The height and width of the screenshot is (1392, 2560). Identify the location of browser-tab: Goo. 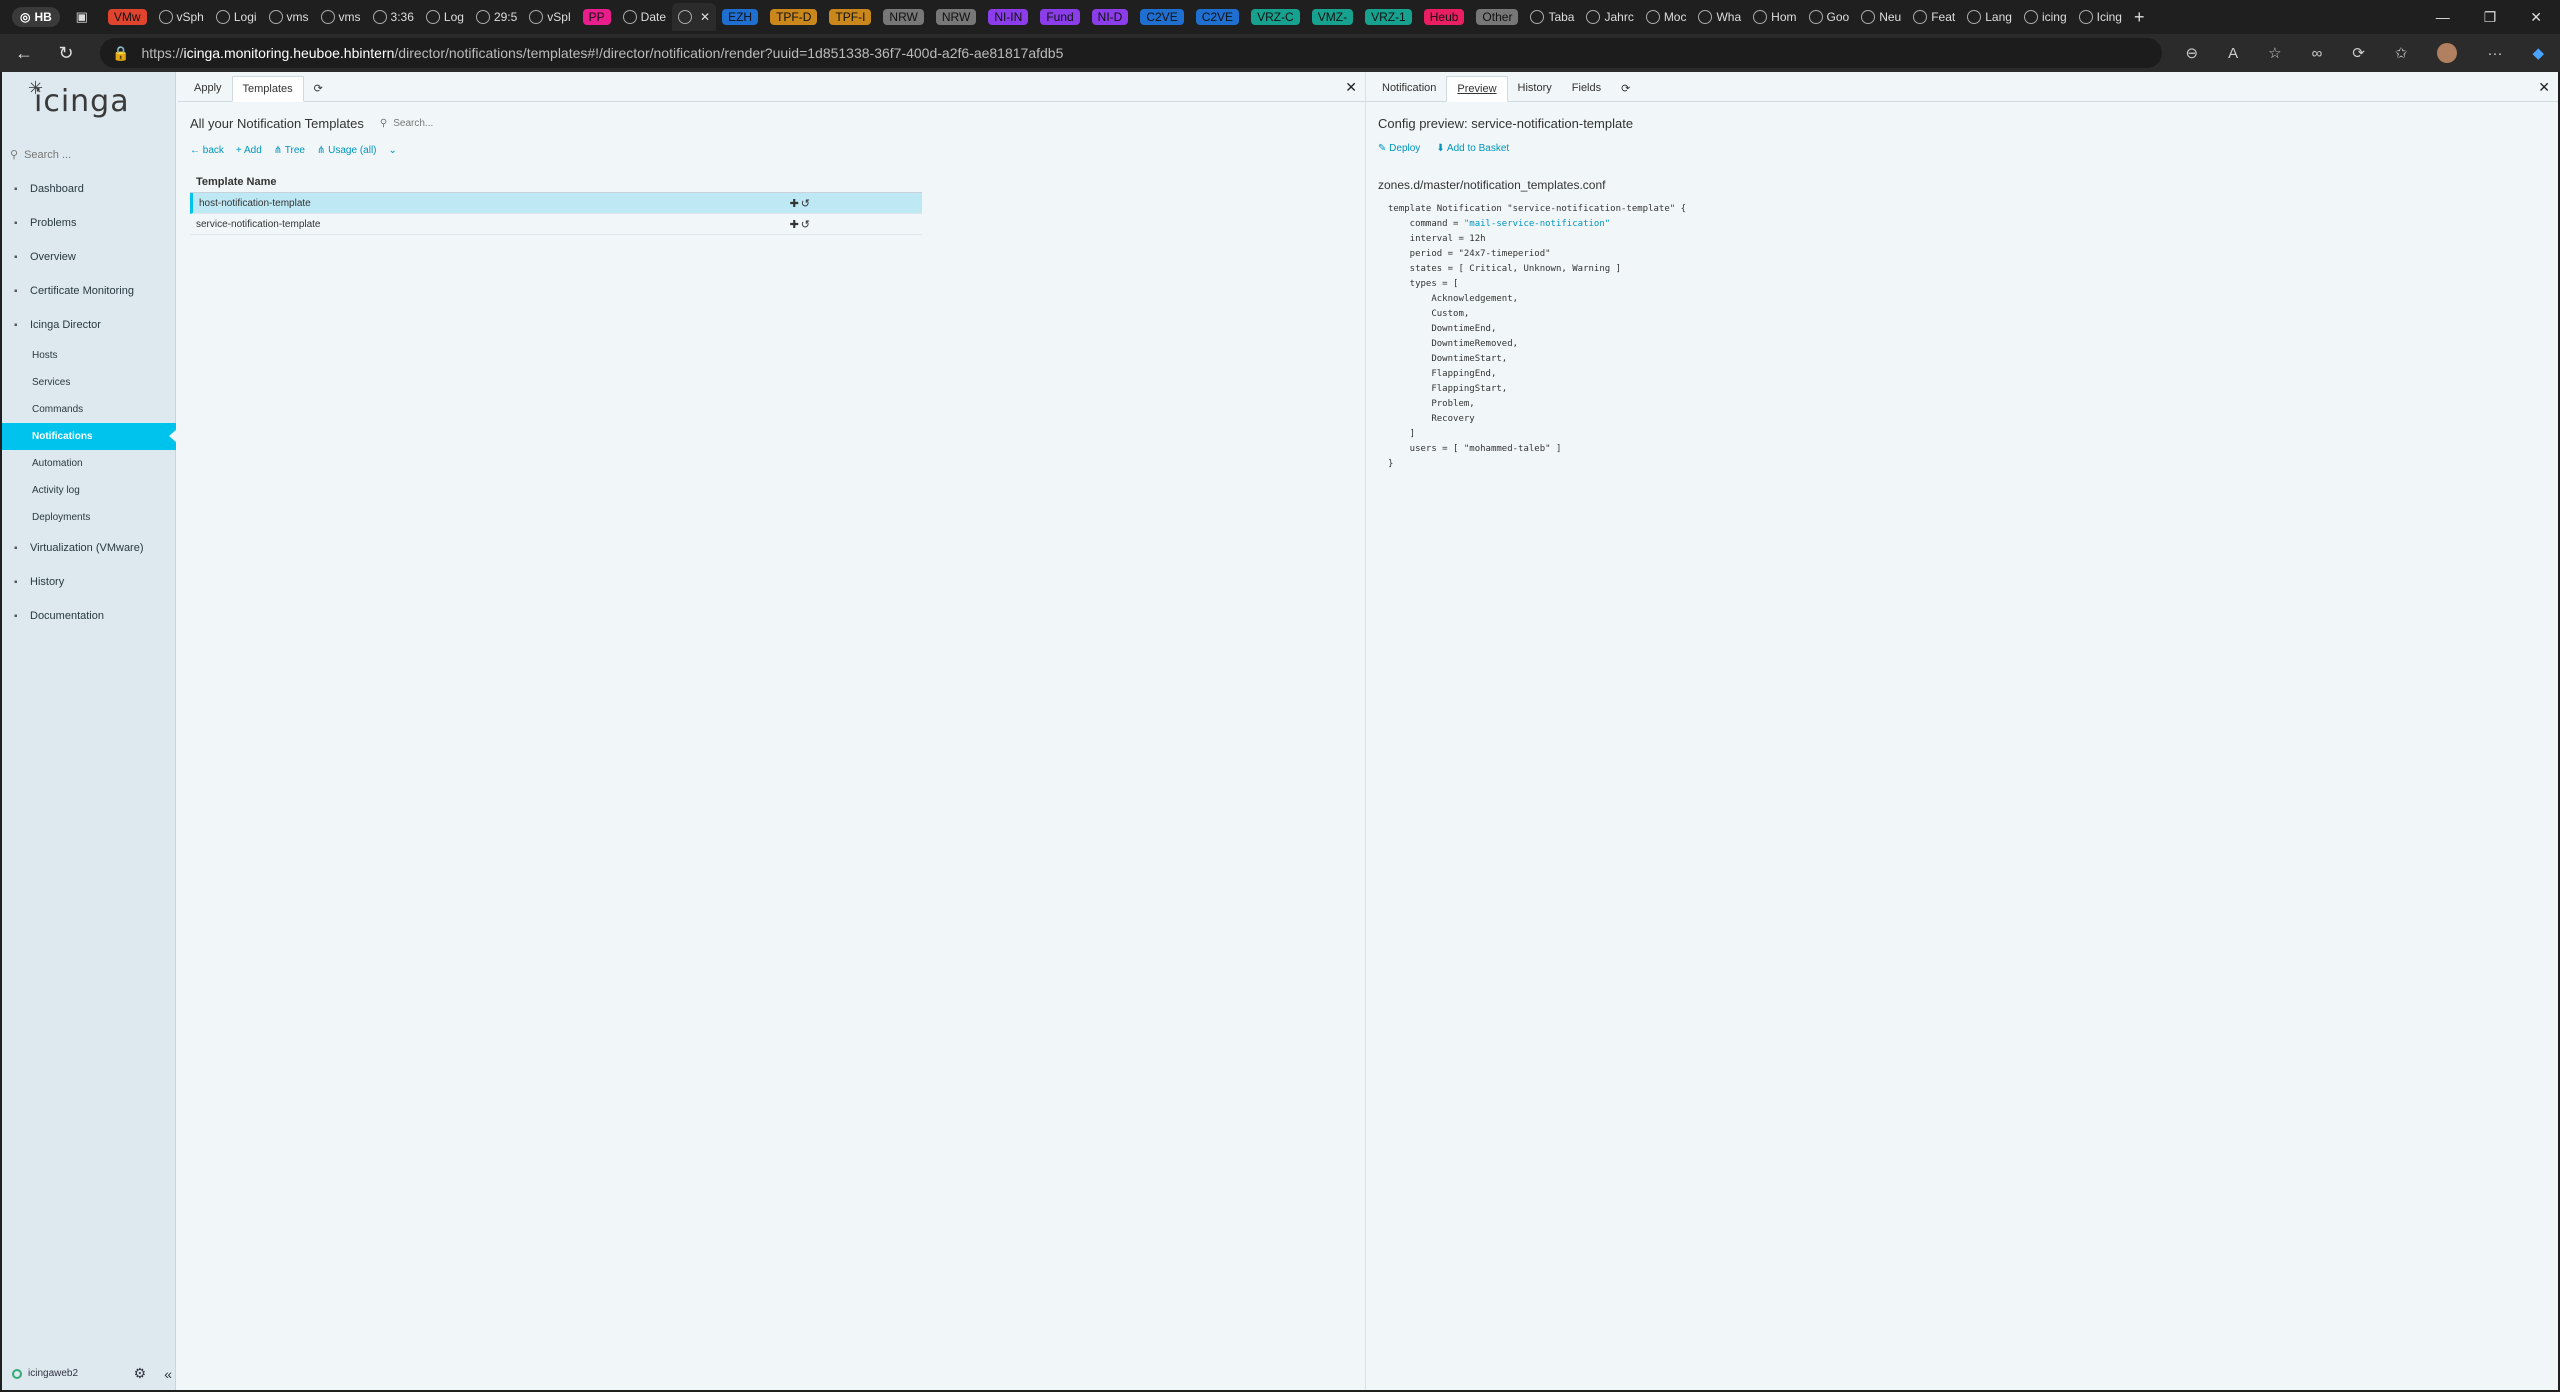
(1829, 17).